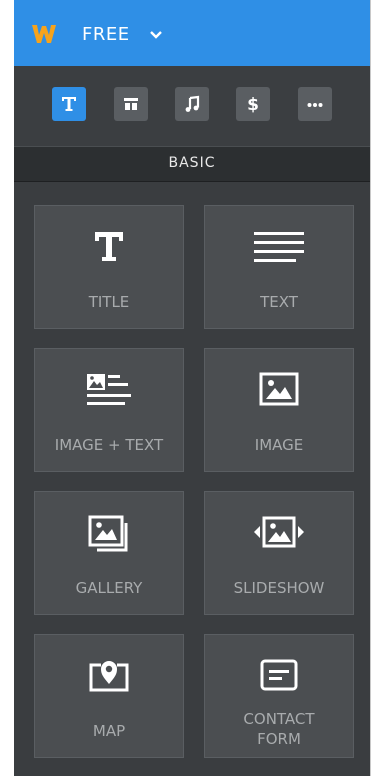 The width and height of the screenshot is (380, 776). I want to click on more-dots-icon, so click(315, 105).